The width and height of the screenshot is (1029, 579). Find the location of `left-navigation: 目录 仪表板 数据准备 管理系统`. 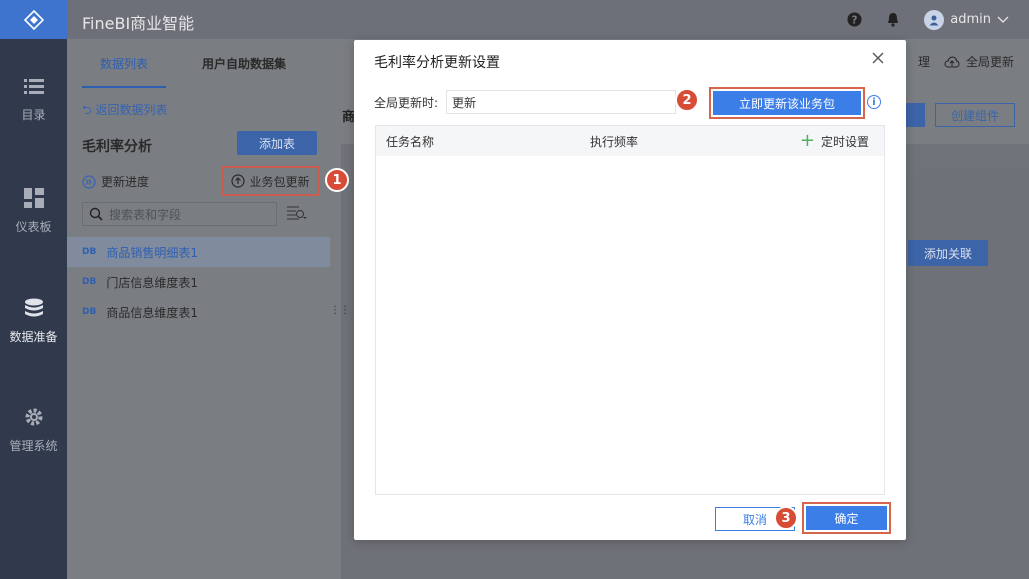

left-navigation: 目录 仪表板 数据准备 管理系统 is located at coordinates (33, 289).